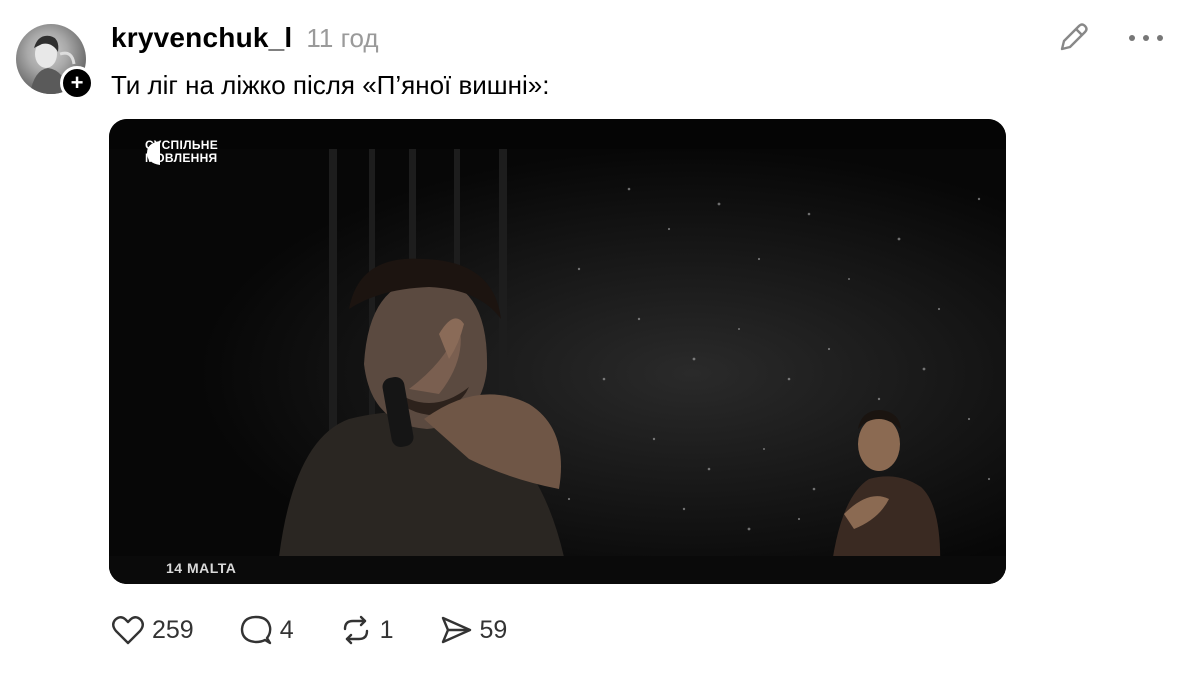  What do you see at coordinates (493, 629) in the screenshot?
I see `share-count: 59` at bounding box center [493, 629].